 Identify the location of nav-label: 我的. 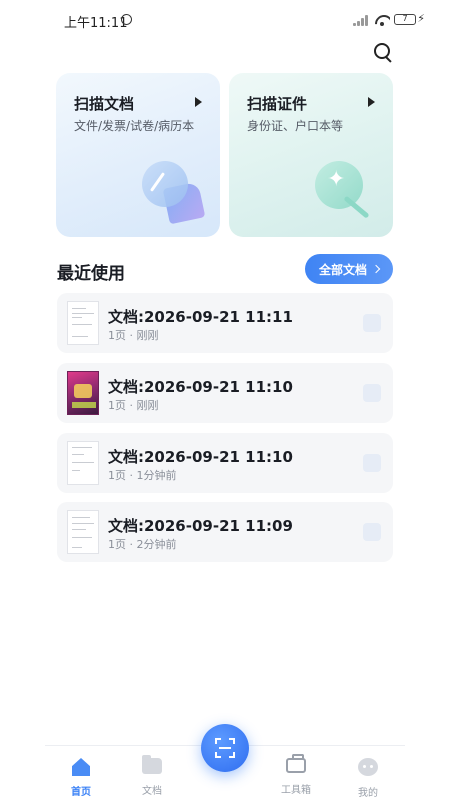
(368, 793).